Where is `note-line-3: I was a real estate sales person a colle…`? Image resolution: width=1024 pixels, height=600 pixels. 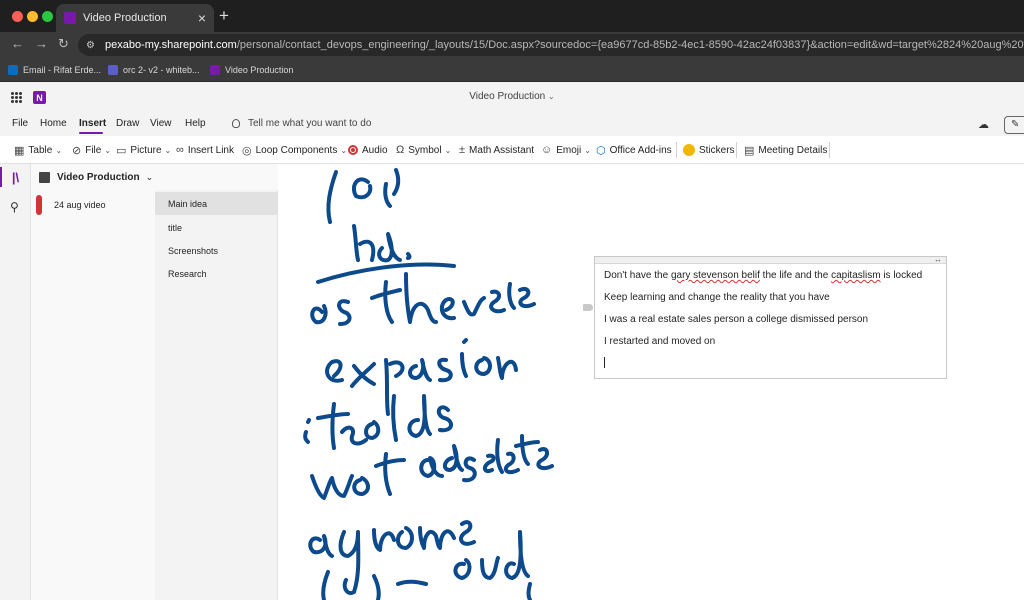
note-line-3: I was a real estate sales person a colle… is located at coordinates (736, 319).